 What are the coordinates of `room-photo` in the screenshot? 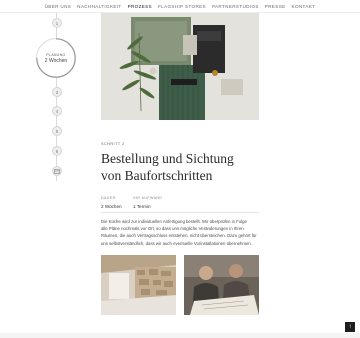 It's located at (138, 285).